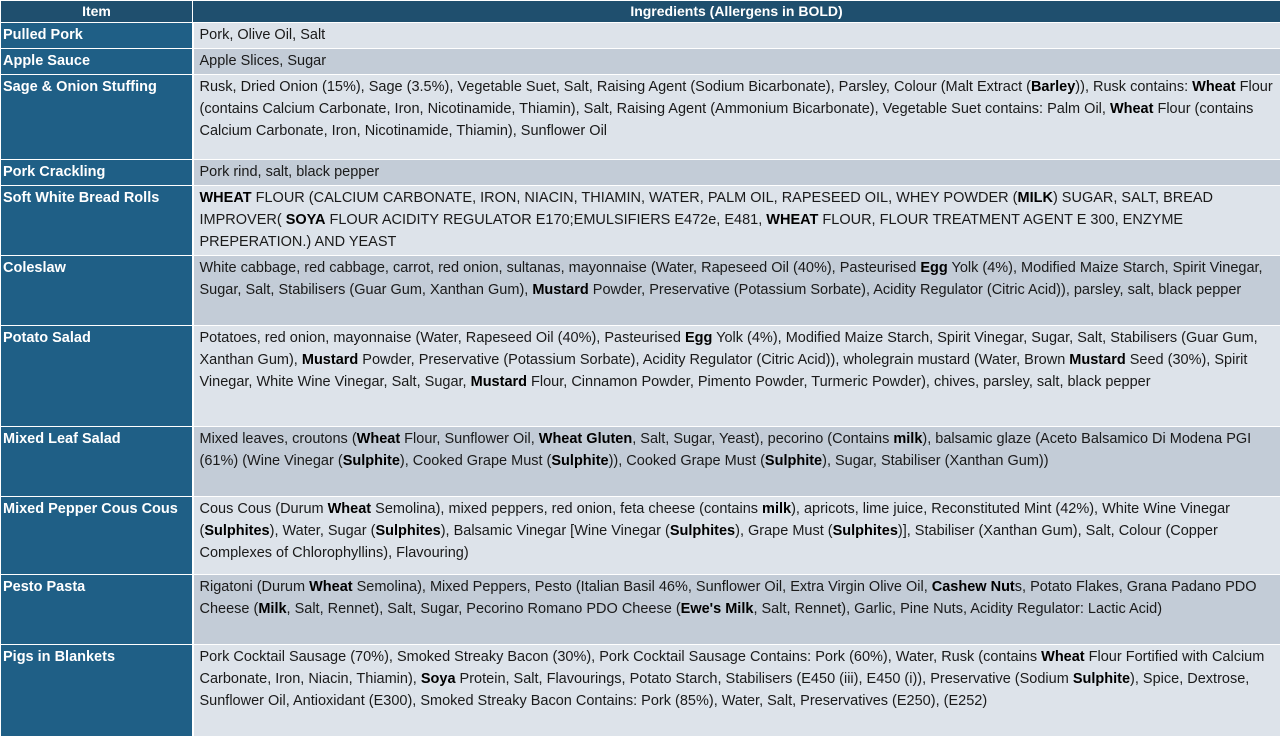 The width and height of the screenshot is (1280, 737). Describe the element at coordinates (97, 291) in the screenshot. I see `item-name-cell: Coleslaw` at that location.